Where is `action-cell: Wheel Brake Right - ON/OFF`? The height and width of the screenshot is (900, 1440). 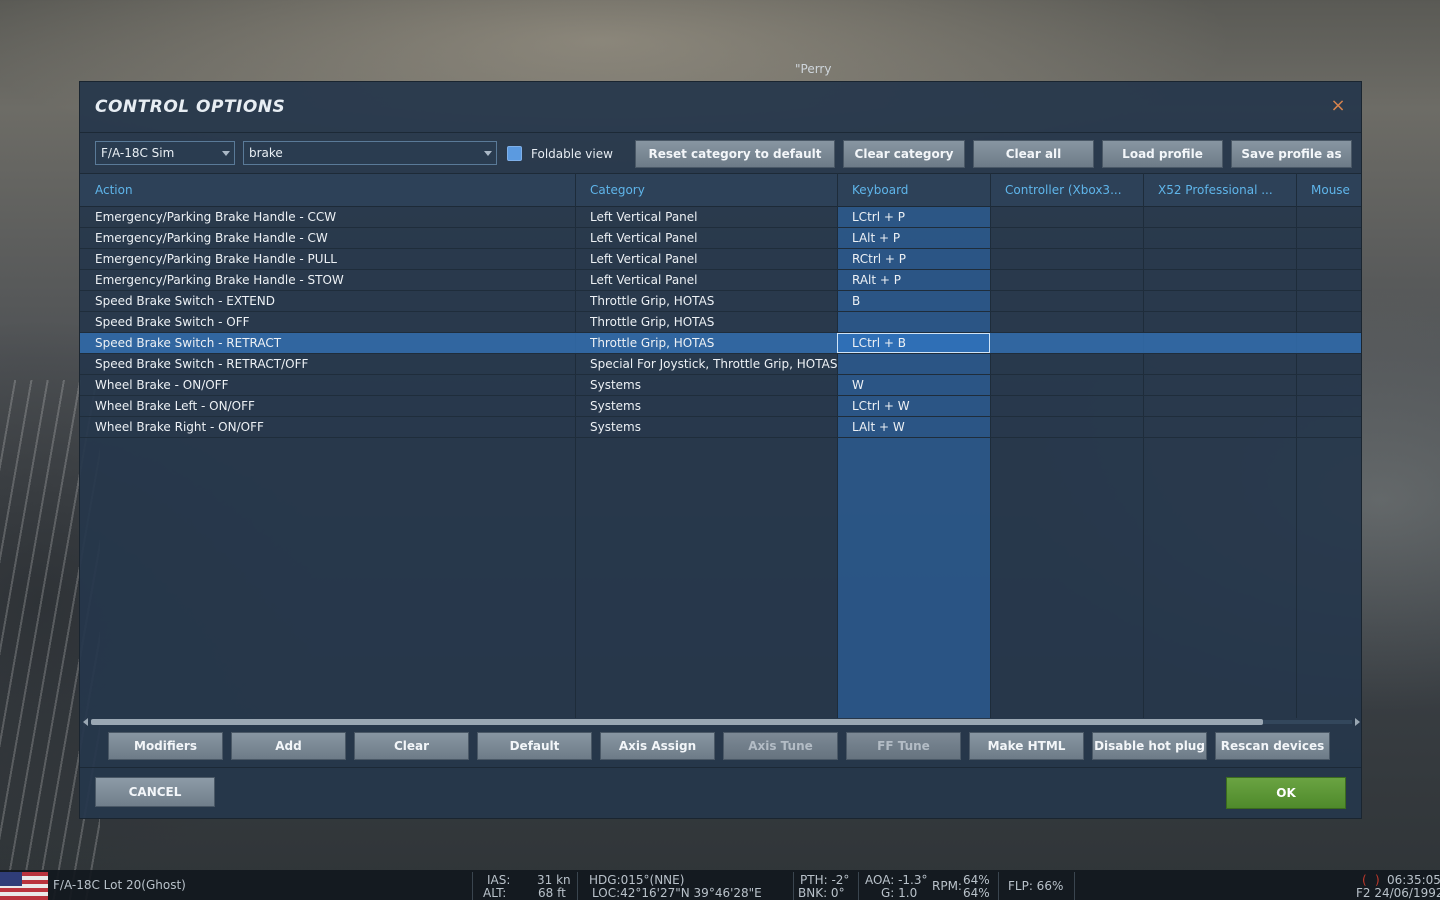 action-cell: Wheel Brake Right - ON/OFF is located at coordinates (179, 427).